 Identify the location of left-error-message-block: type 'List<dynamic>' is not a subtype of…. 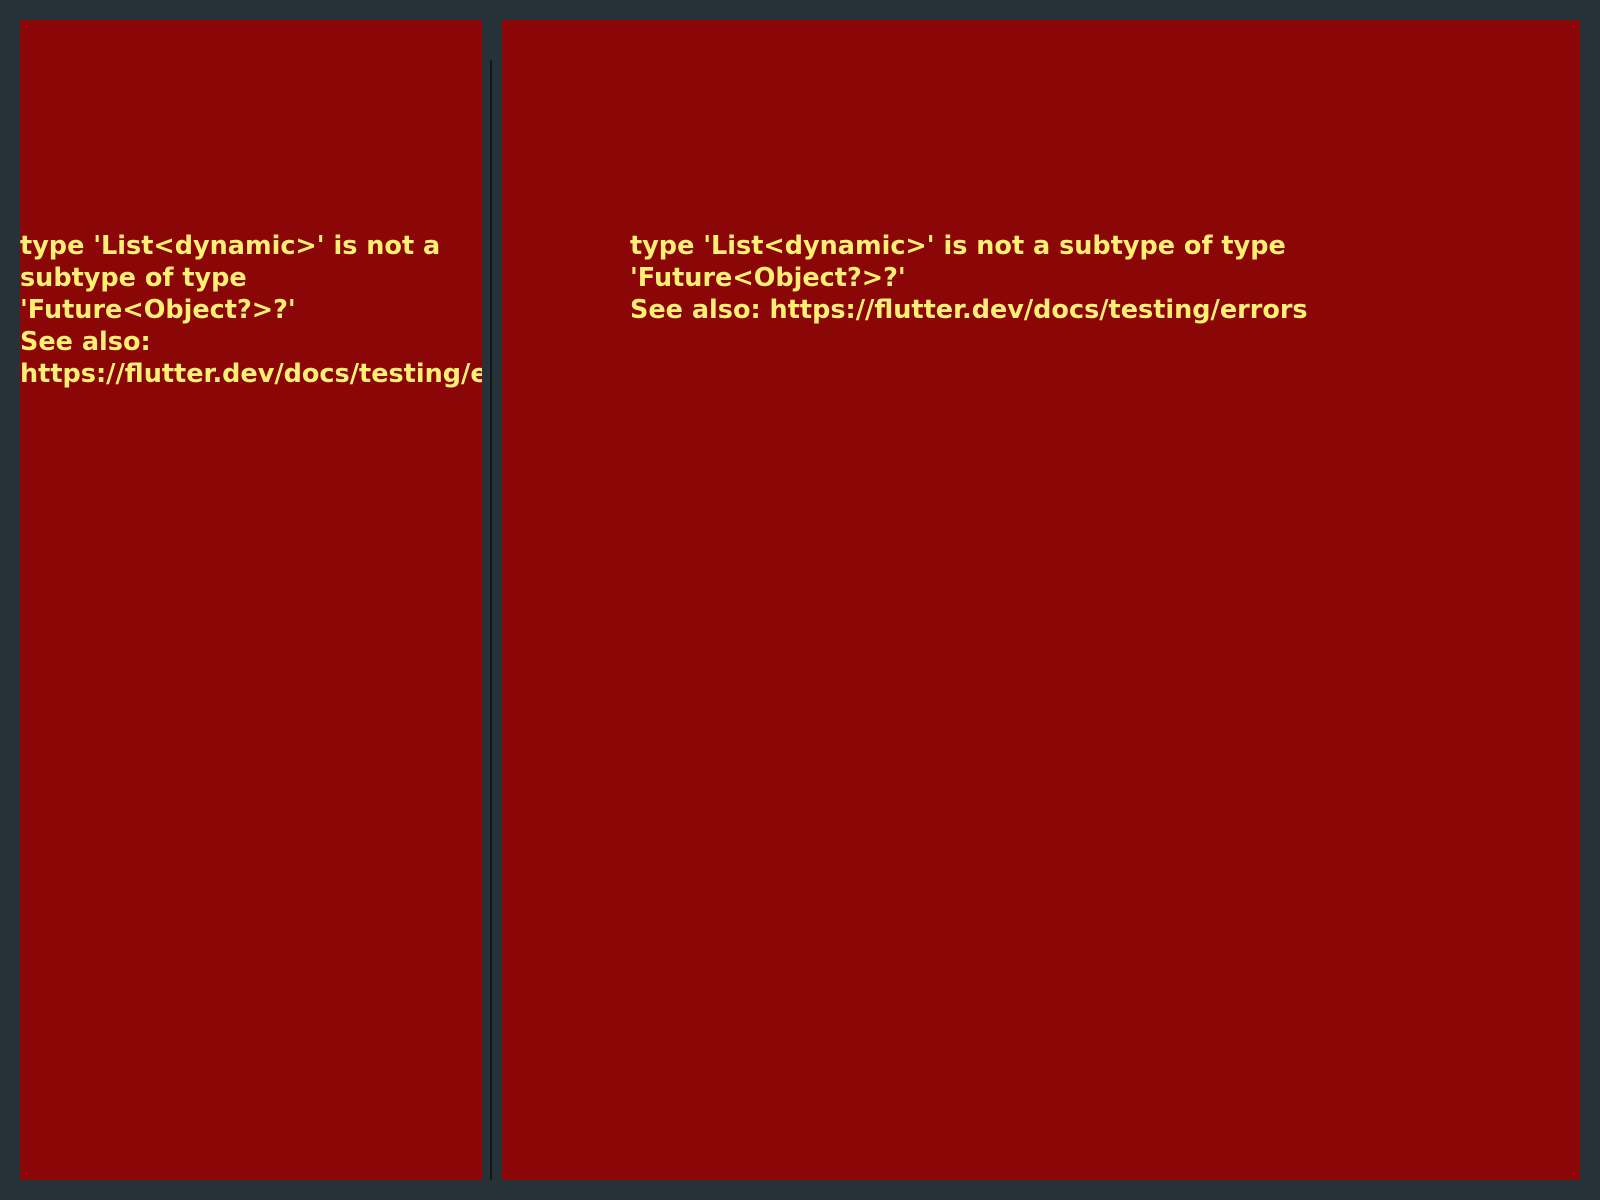
(251, 310).